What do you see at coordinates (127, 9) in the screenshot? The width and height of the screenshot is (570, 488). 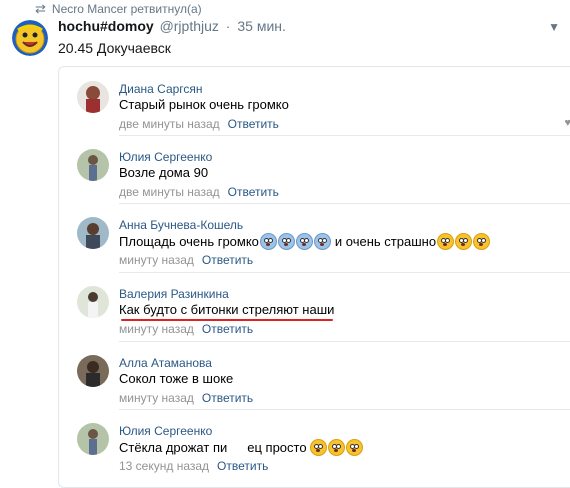 I see `retweet-label: Necro Mancer ретвитнул(а)` at bounding box center [127, 9].